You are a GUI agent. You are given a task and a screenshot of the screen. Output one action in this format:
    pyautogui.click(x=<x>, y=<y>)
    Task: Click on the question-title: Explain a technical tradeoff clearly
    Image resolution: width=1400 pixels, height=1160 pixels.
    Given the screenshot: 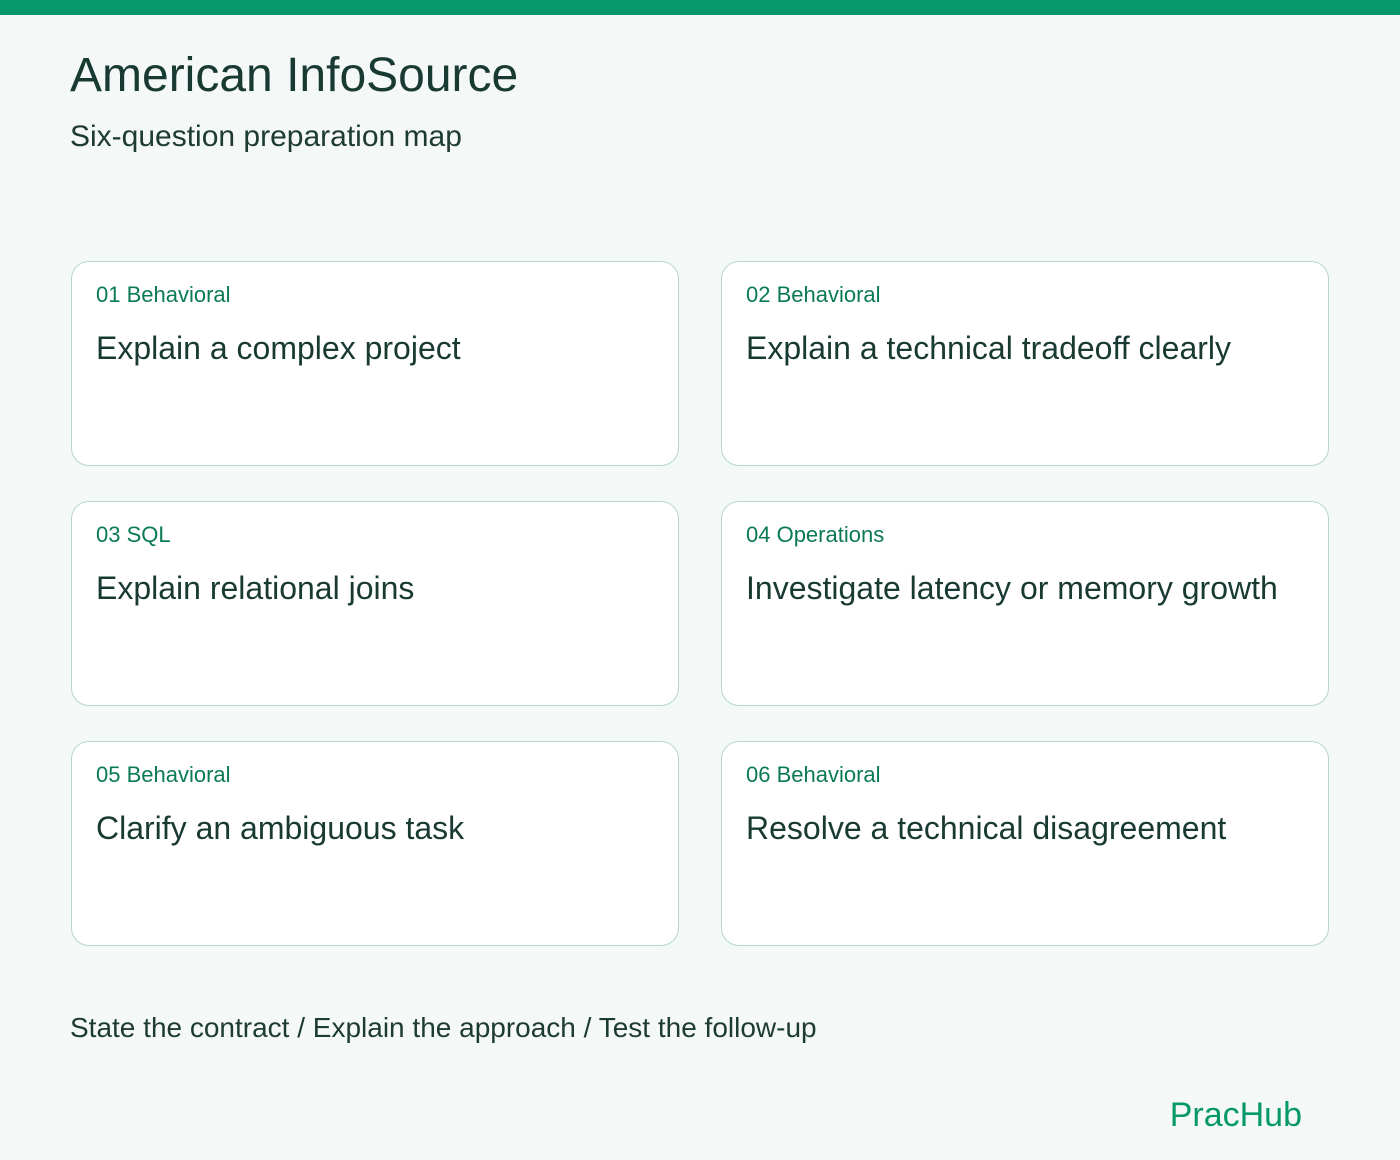 What is the action you would take?
    pyautogui.click(x=989, y=348)
    